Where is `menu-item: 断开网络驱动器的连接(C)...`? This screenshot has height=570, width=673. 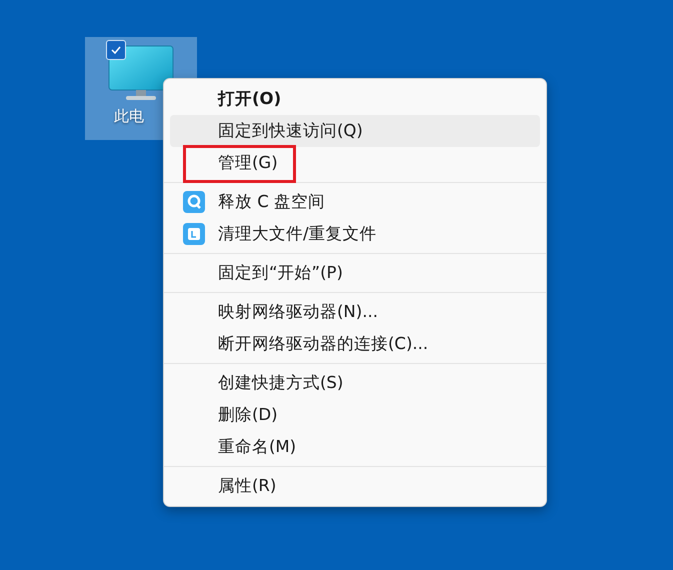
menu-item: 断开网络驱动器的连接(C)... is located at coordinates (355, 344).